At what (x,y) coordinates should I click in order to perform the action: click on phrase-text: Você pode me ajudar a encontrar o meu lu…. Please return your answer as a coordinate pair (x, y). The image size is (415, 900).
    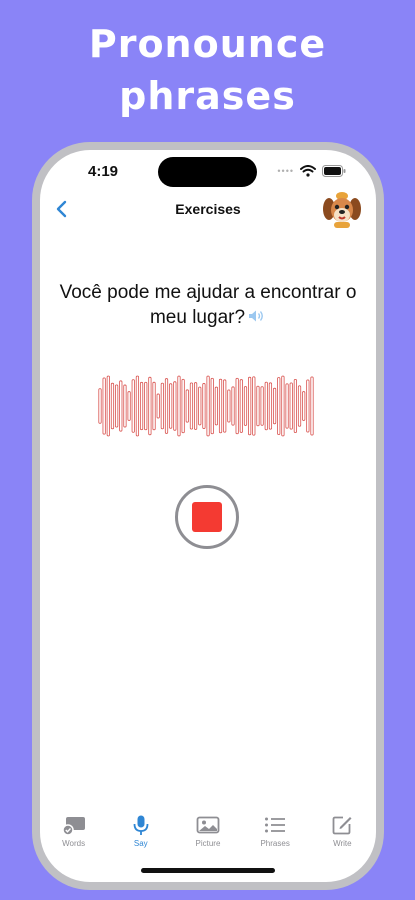
    Looking at the image, I should click on (208, 305).